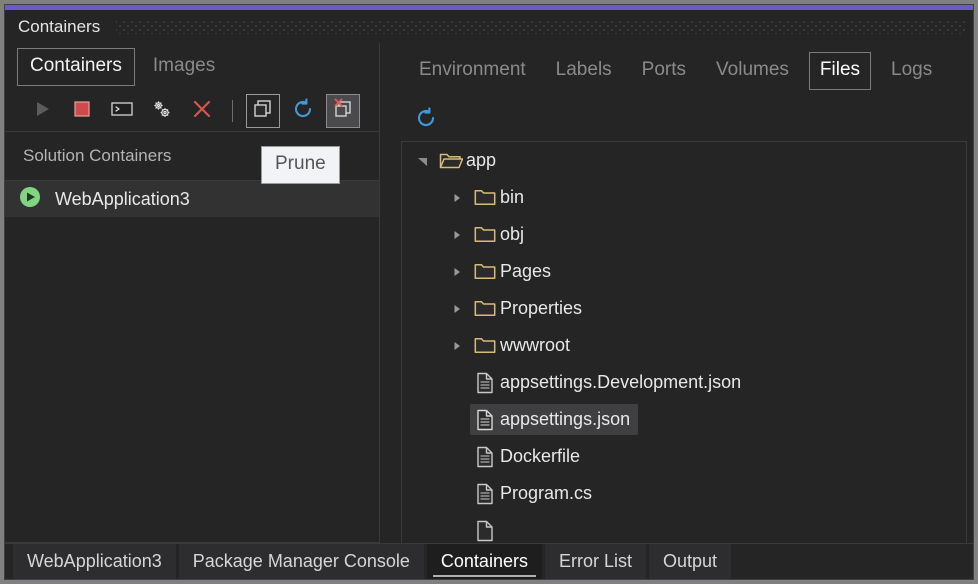  Describe the element at coordinates (59, 26) in the screenshot. I see `window-title: Containers` at that location.